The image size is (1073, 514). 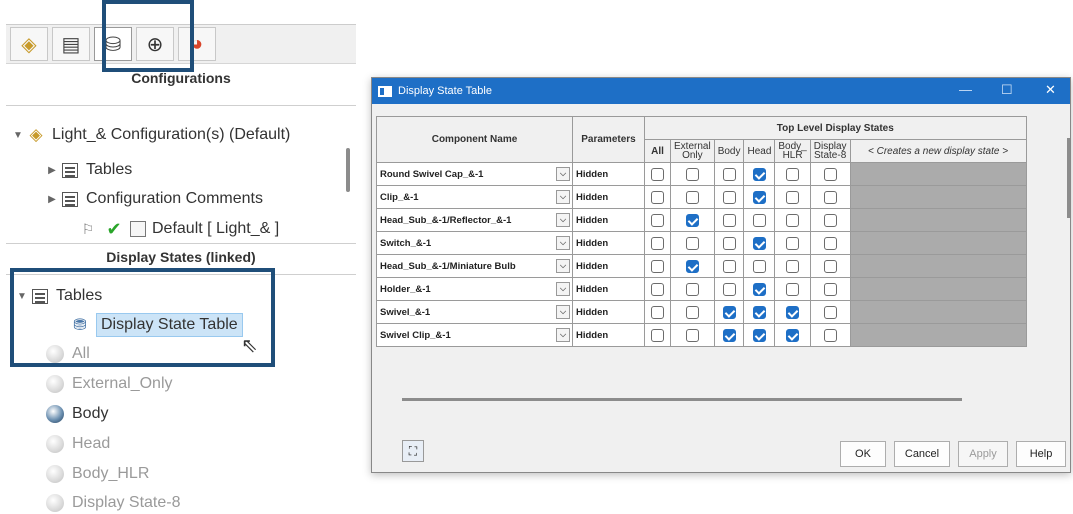 I want to click on component-name-cell: Switch_&-1 ⌵, so click(x=474, y=243).